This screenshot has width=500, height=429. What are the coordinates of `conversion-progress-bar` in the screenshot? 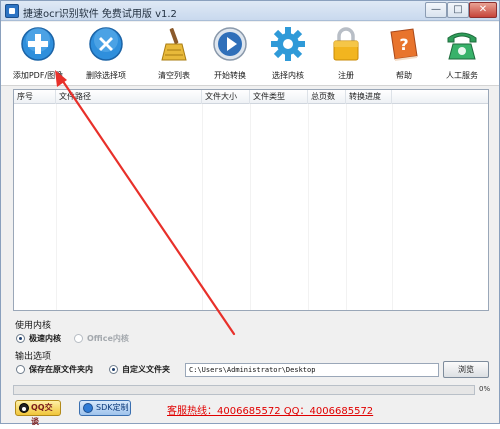 It's located at (244, 390).